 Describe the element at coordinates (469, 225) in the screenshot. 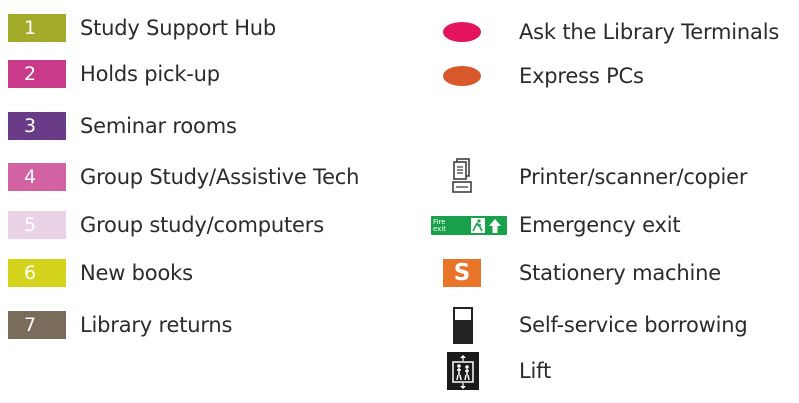

I see `emergency-exit-sign-icon: Fire exit` at that location.